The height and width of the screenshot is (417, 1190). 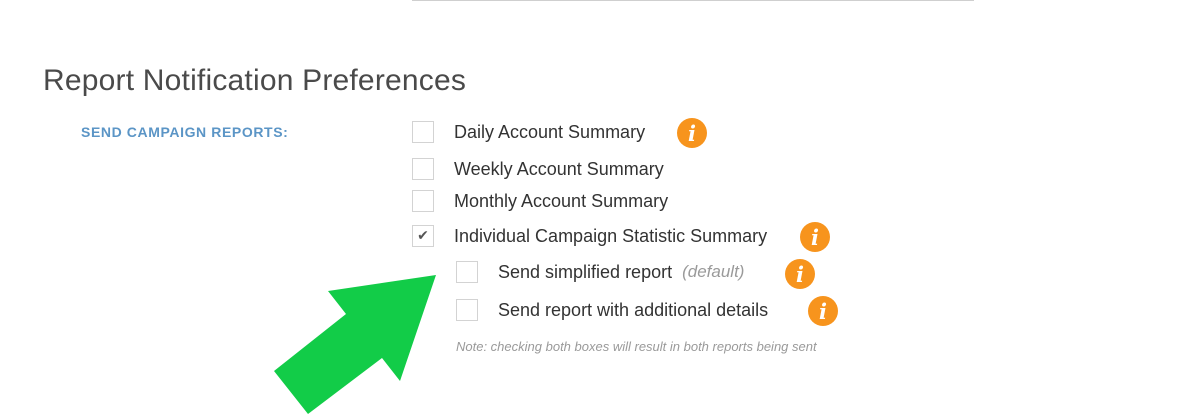 I want to click on additional-details-info-icon: i, so click(x=823, y=311).